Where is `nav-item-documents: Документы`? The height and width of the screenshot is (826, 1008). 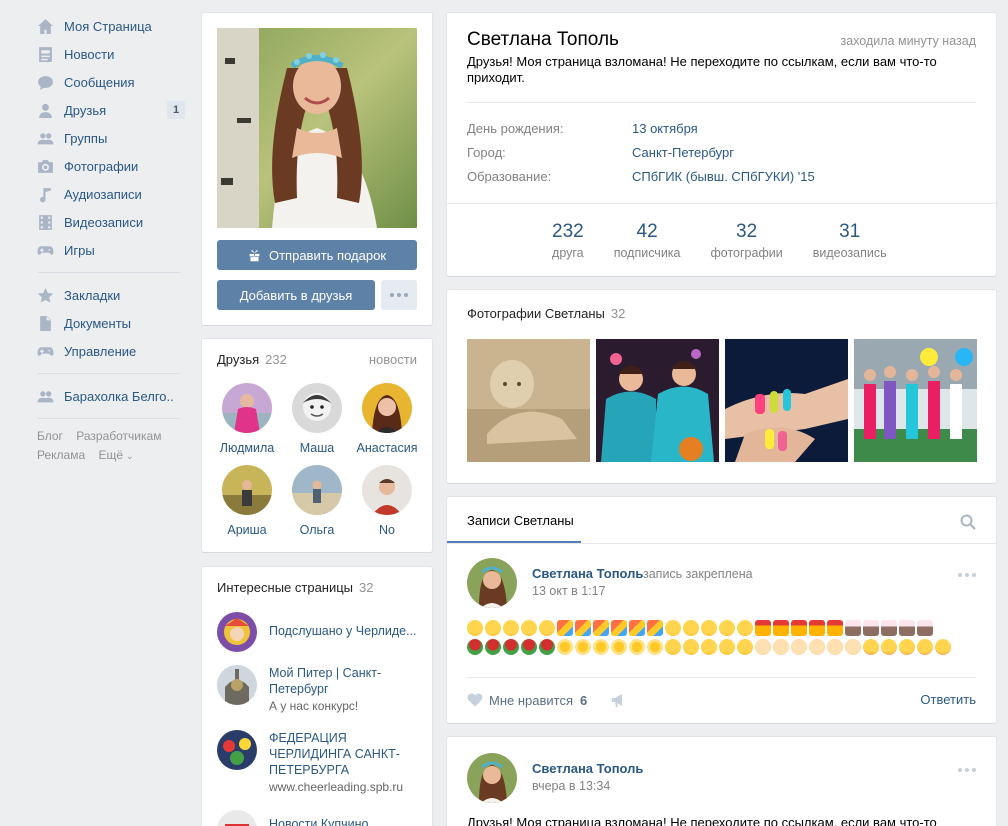
nav-item-documents: Документы is located at coordinates (110, 323).